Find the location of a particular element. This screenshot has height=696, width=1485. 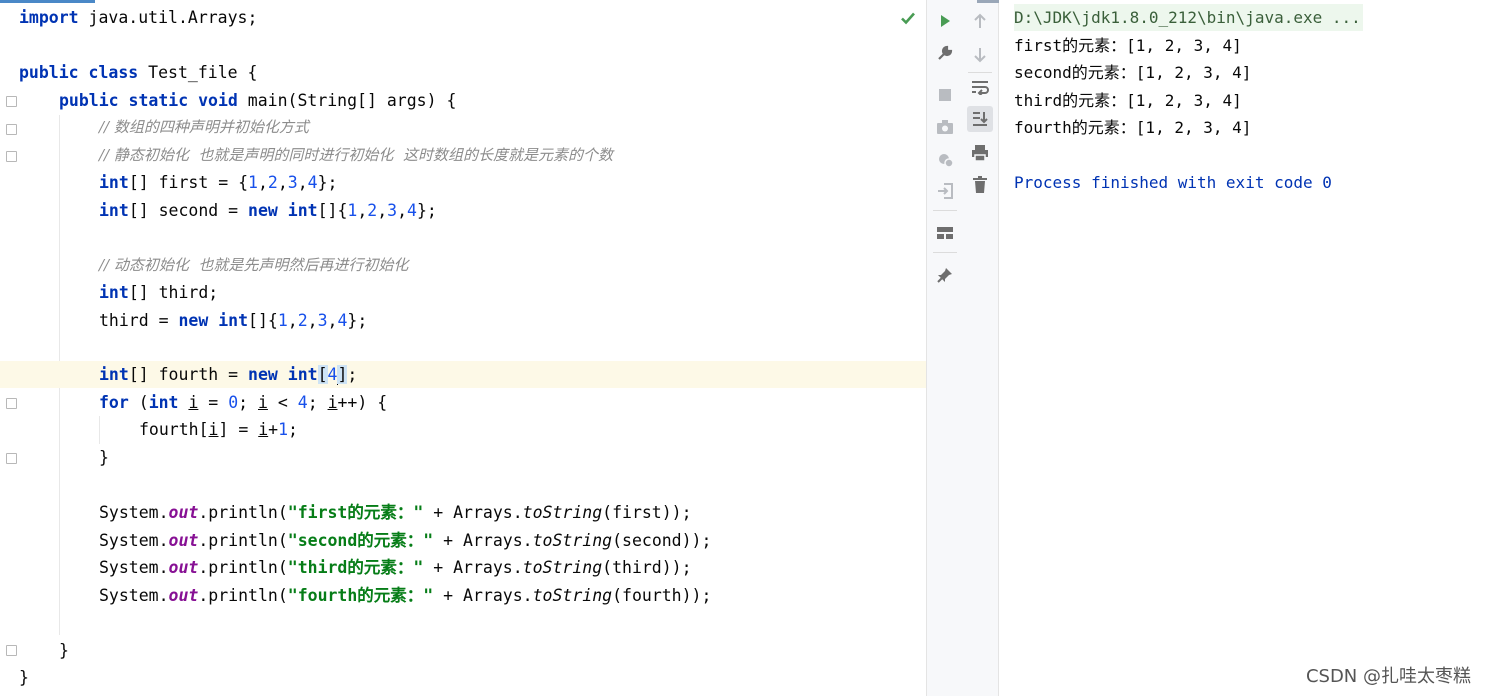

soft-wrap-icon is located at coordinates (980, 87).